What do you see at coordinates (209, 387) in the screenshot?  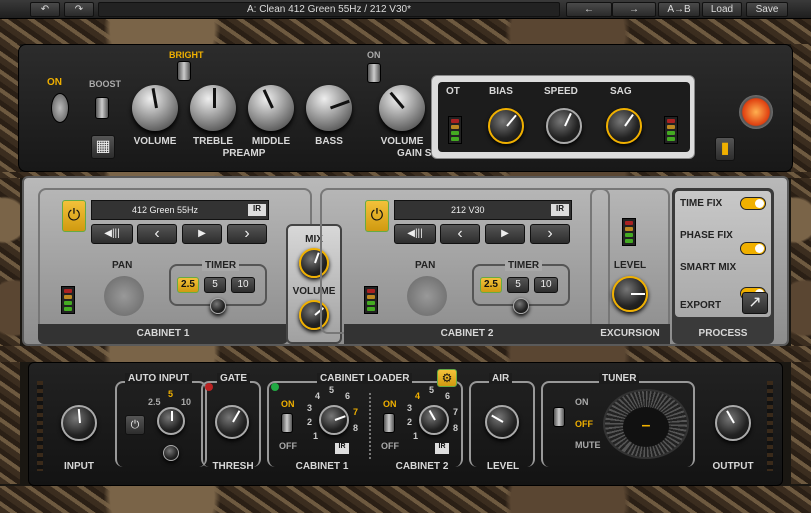 I see `gate-led` at bounding box center [209, 387].